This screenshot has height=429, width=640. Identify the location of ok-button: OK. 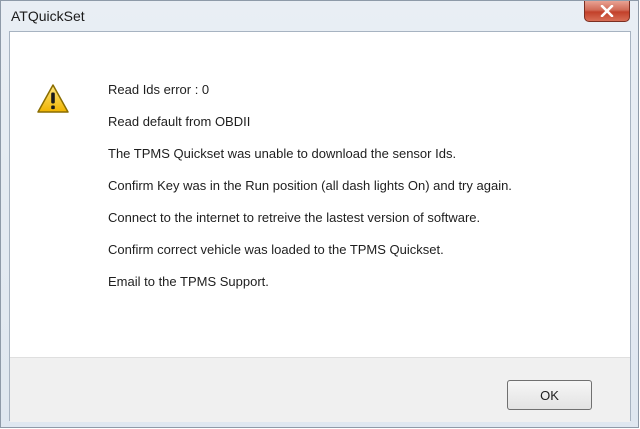
(549, 395).